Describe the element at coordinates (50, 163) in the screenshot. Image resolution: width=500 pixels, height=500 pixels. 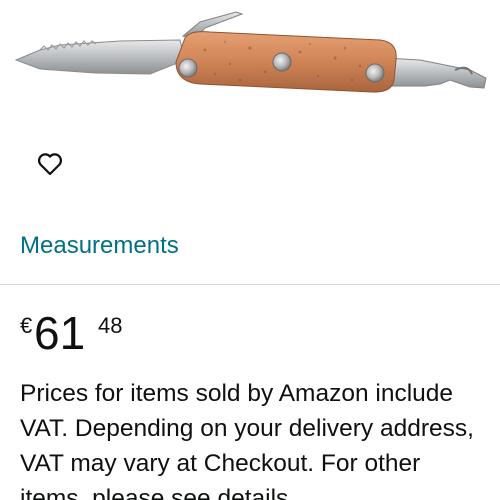
I see `heart-outline-icon` at that location.